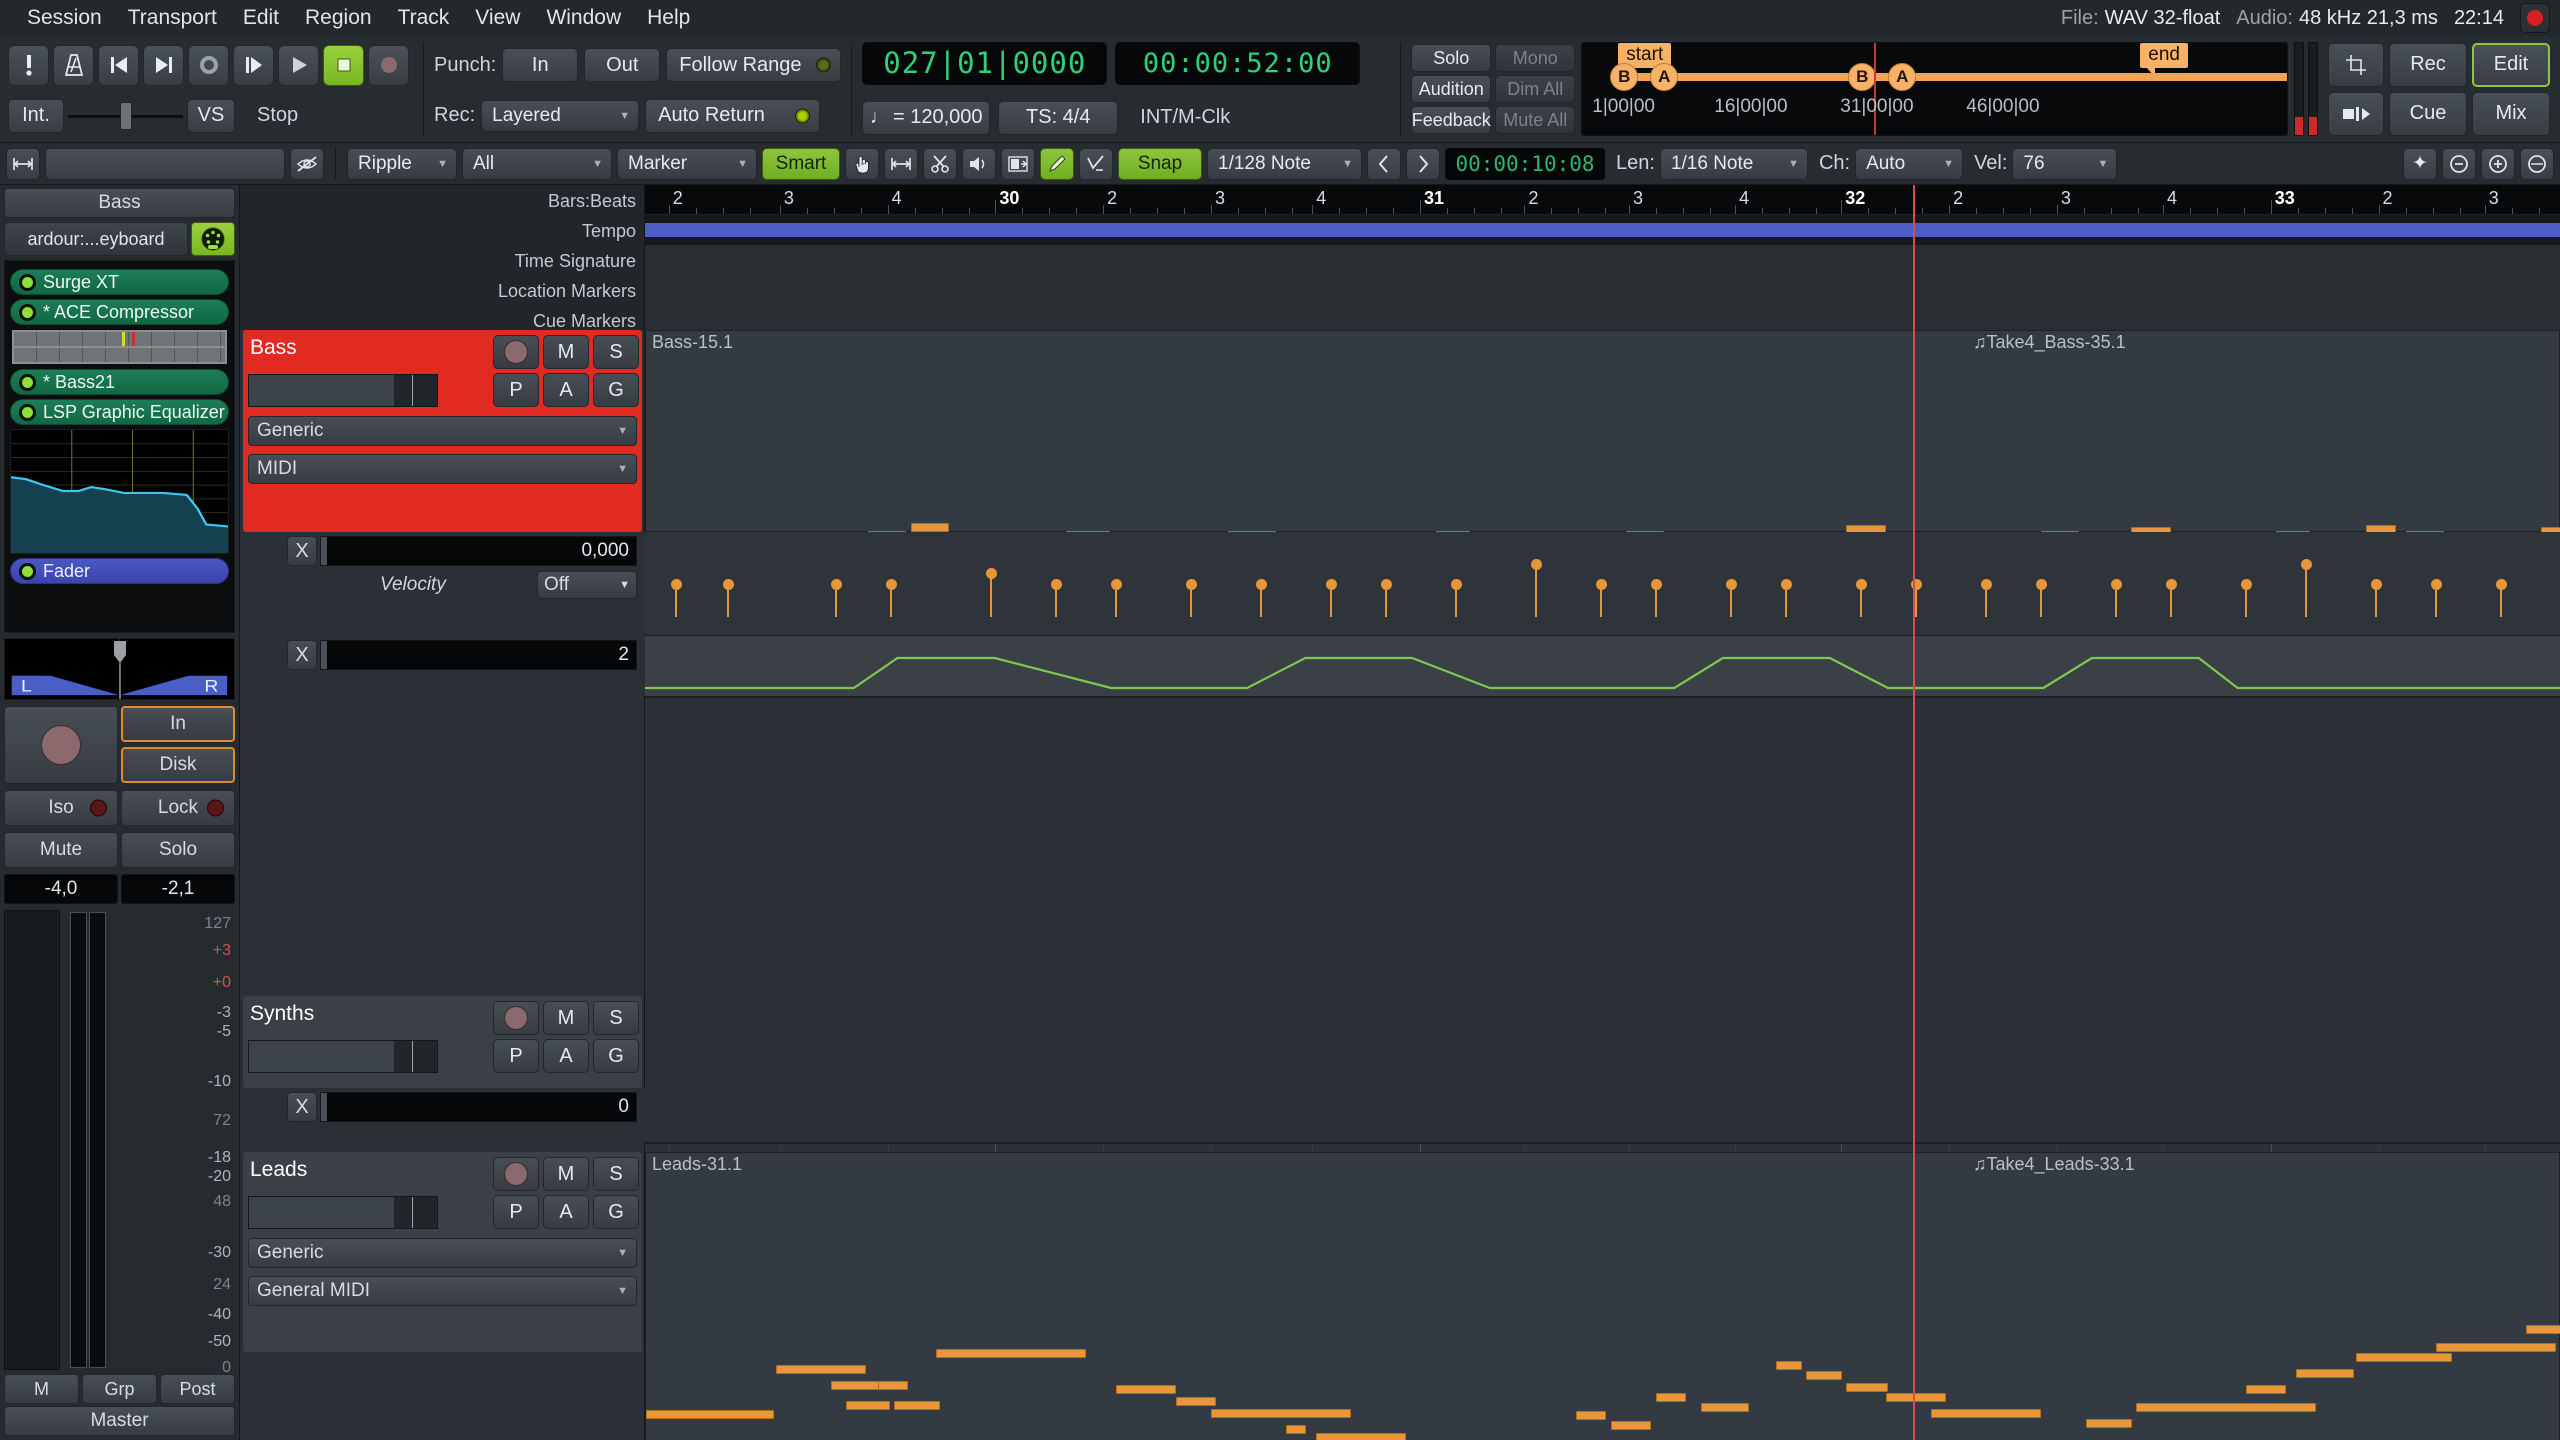  Describe the element at coordinates (119, 282) in the screenshot. I see `processor-surge-xt: Surge XT` at that location.